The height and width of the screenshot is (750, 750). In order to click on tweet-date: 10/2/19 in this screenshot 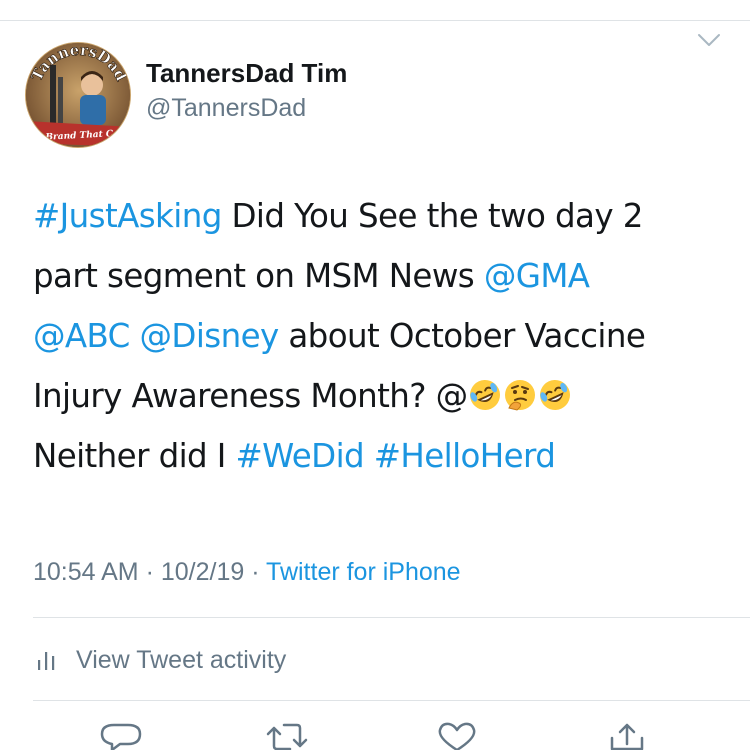, I will do `click(202, 572)`.